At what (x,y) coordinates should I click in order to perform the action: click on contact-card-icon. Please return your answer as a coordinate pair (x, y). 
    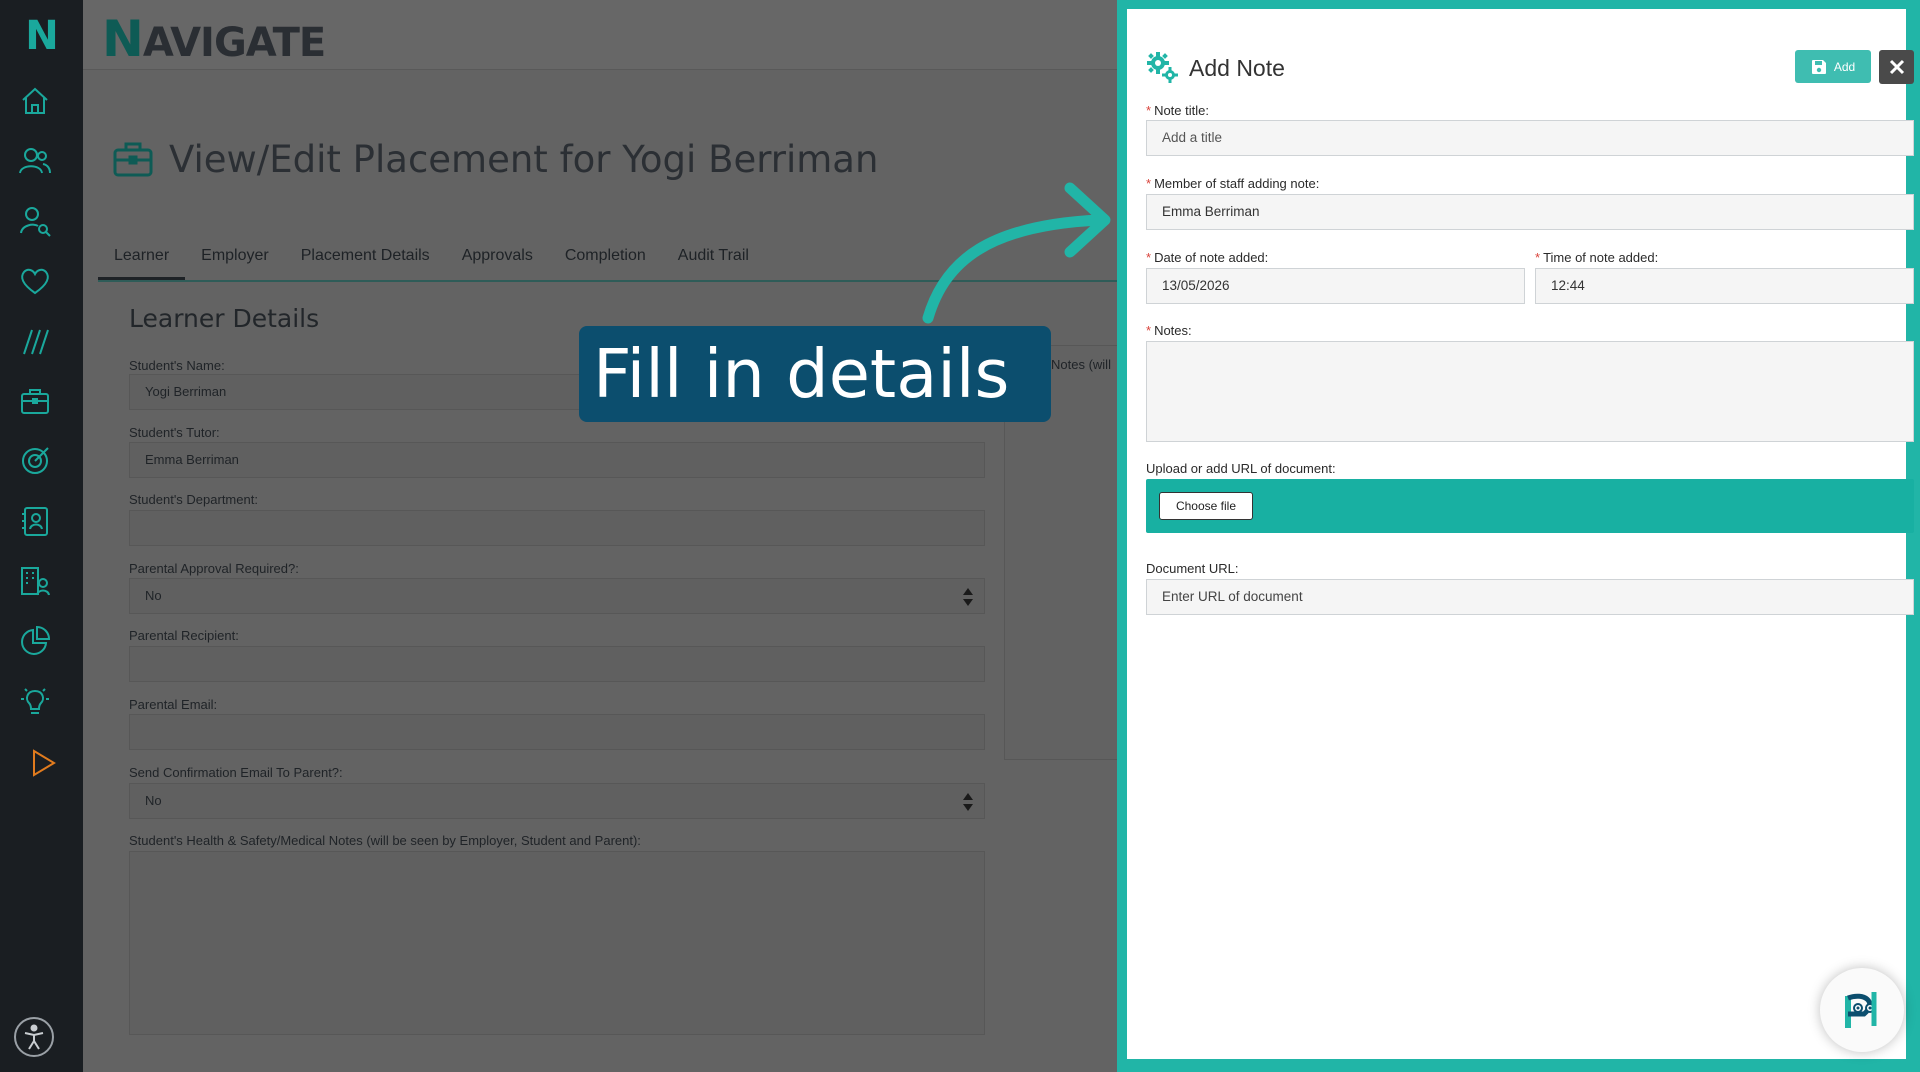
    Looking at the image, I should click on (35, 521).